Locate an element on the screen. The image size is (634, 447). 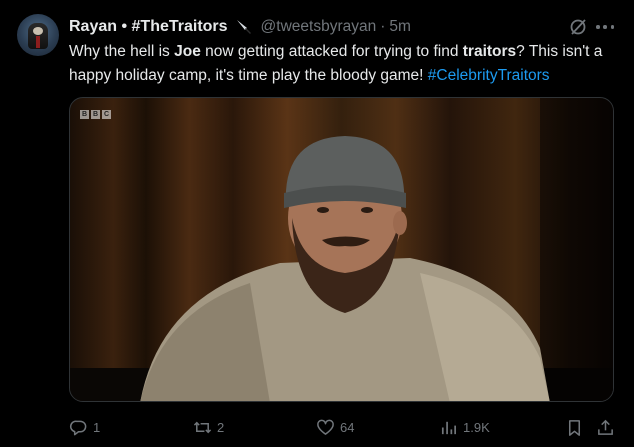
heart-icon is located at coordinates (325, 427).